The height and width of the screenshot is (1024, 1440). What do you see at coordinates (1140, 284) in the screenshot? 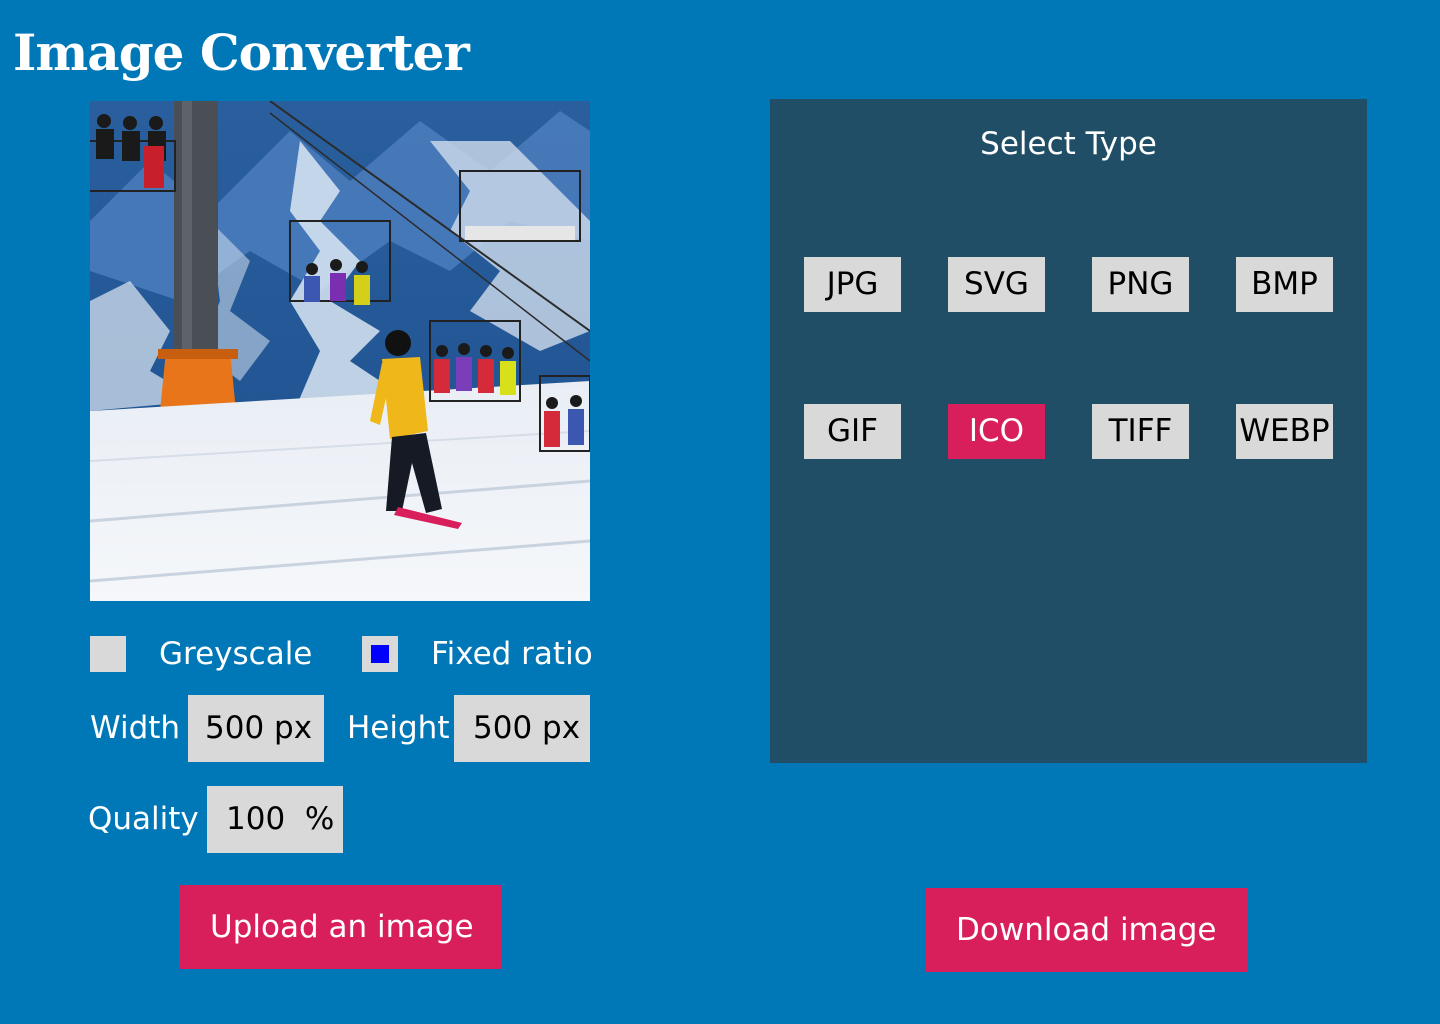
I see `type-button-png: PNG` at bounding box center [1140, 284].